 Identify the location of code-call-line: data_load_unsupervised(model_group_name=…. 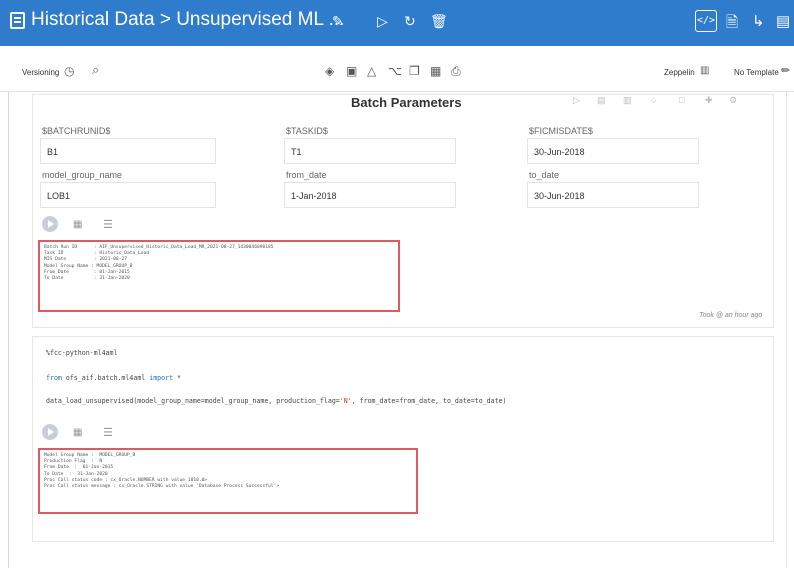
(276, 401).